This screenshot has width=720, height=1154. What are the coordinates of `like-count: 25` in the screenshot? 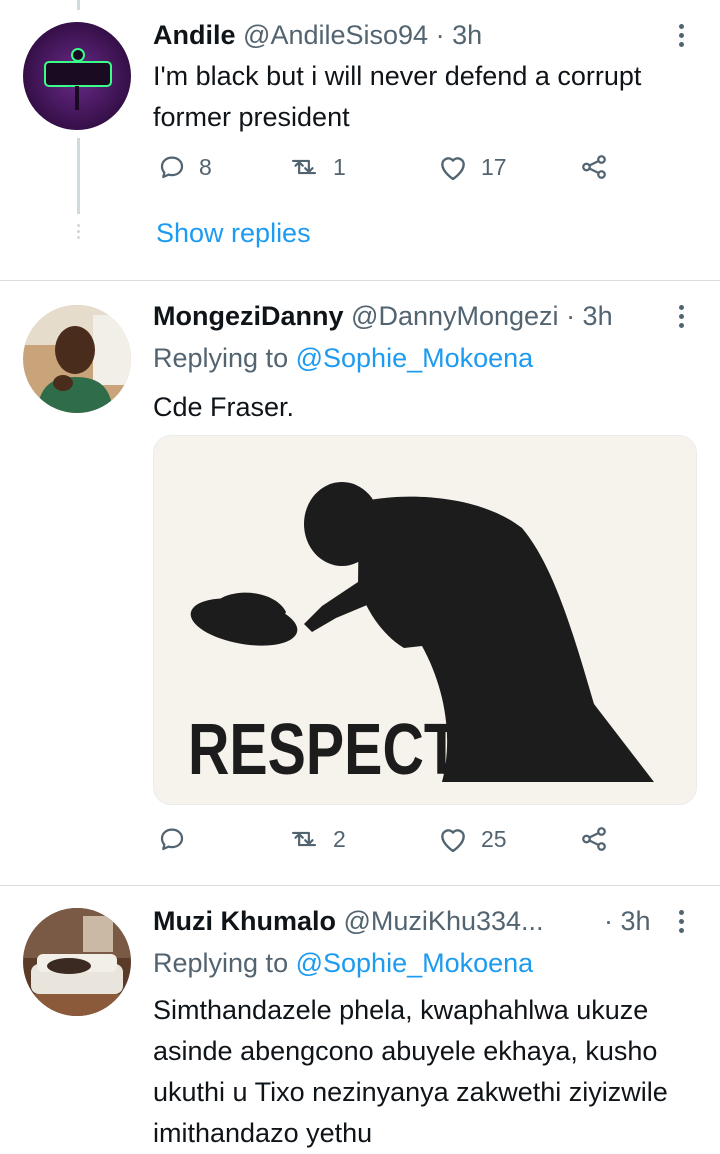 It's located at (494, 838).